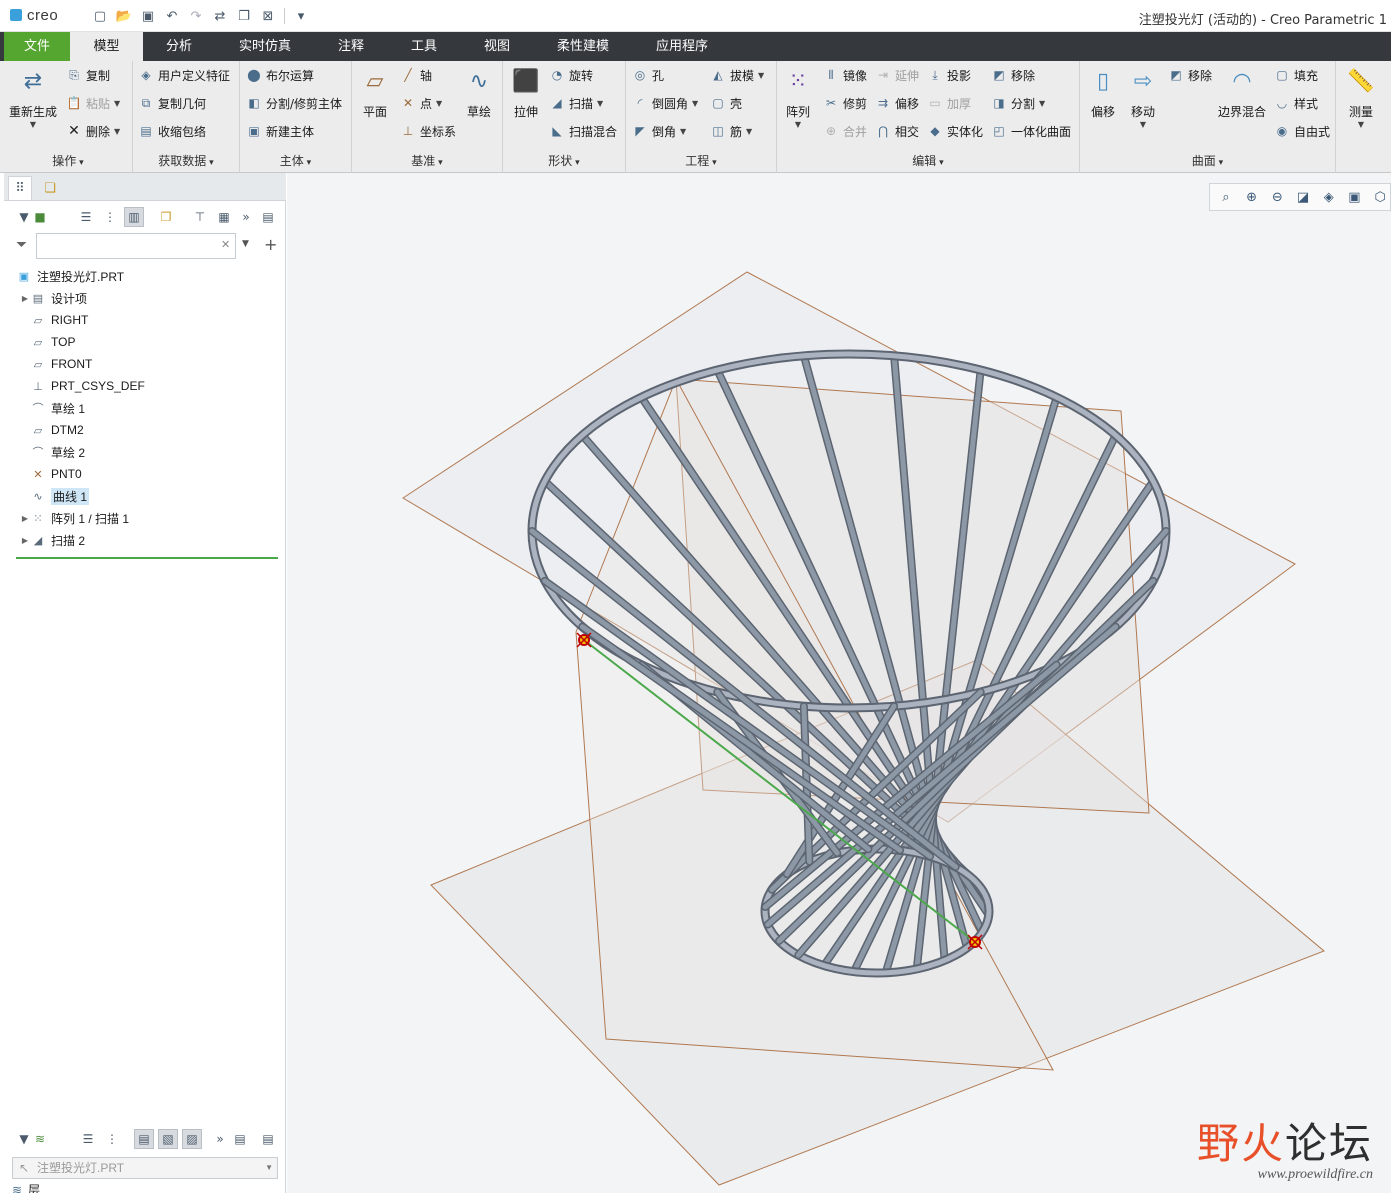  What do you see at coordinates (268, 217) in the screenshot?
I see `settings-page-icon: ▤` at bounding box center [268, 217].